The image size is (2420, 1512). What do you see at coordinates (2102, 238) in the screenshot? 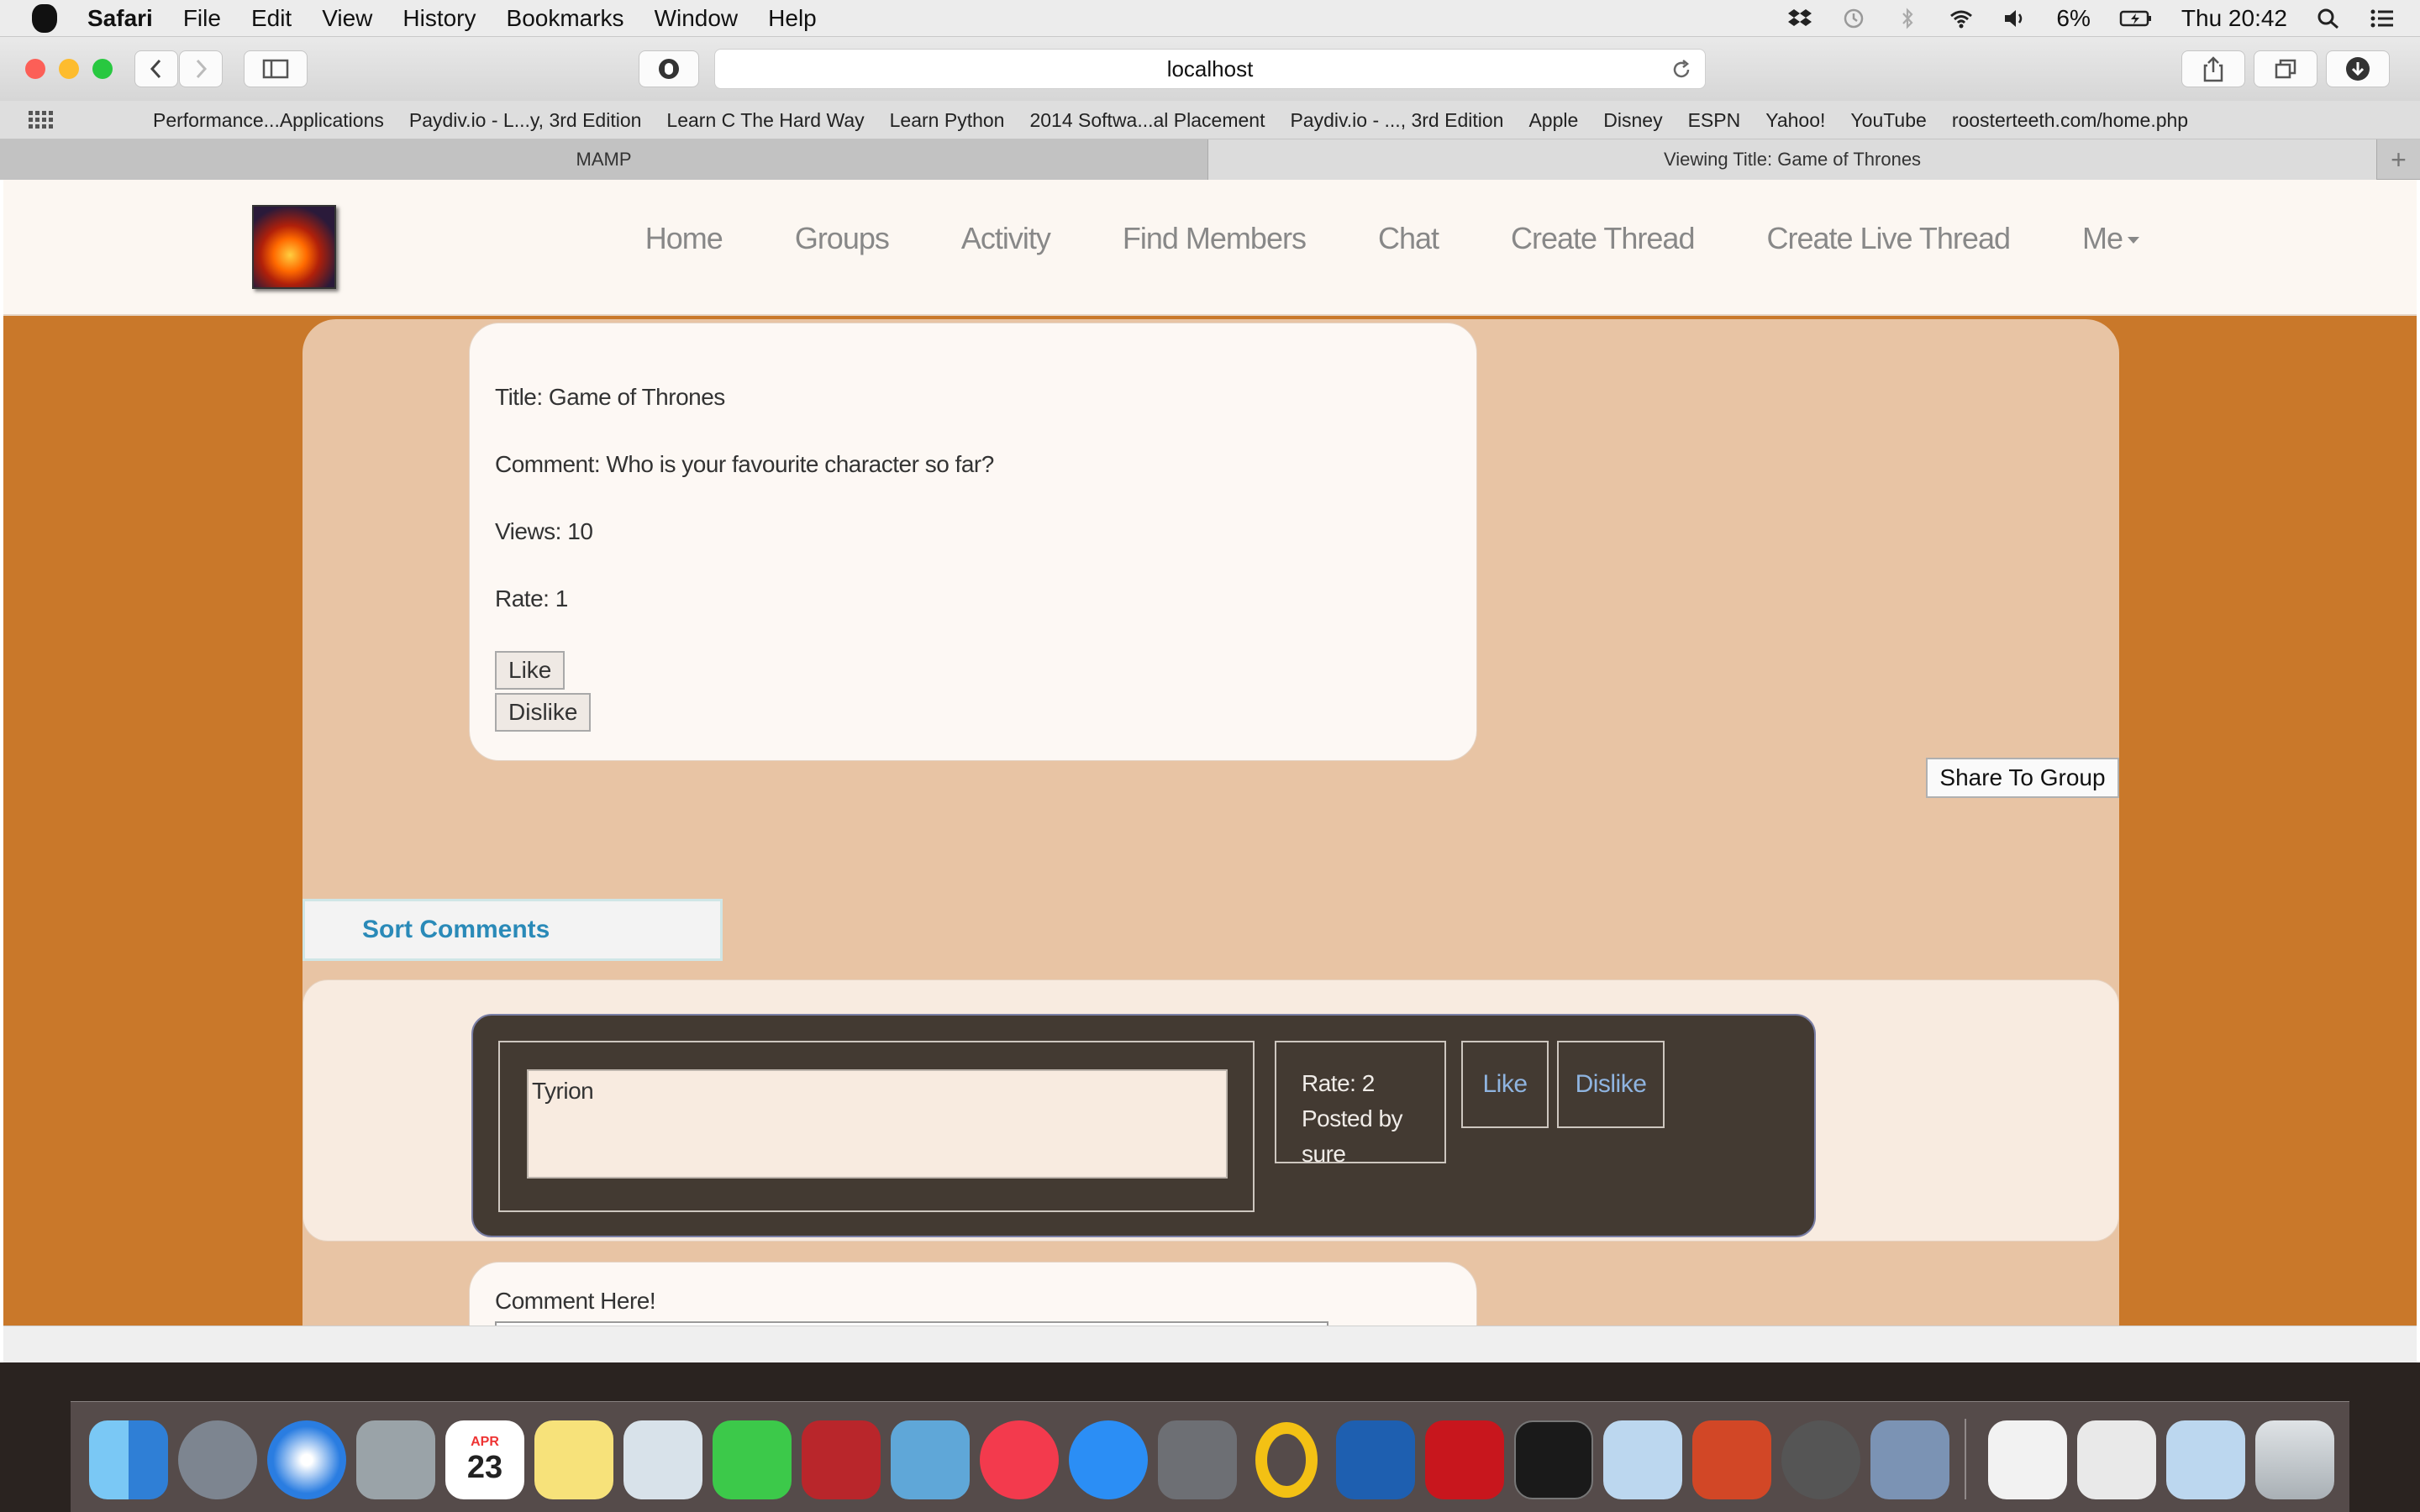
I see `nav-me-label: Me` at bounding box center [2102, 238].